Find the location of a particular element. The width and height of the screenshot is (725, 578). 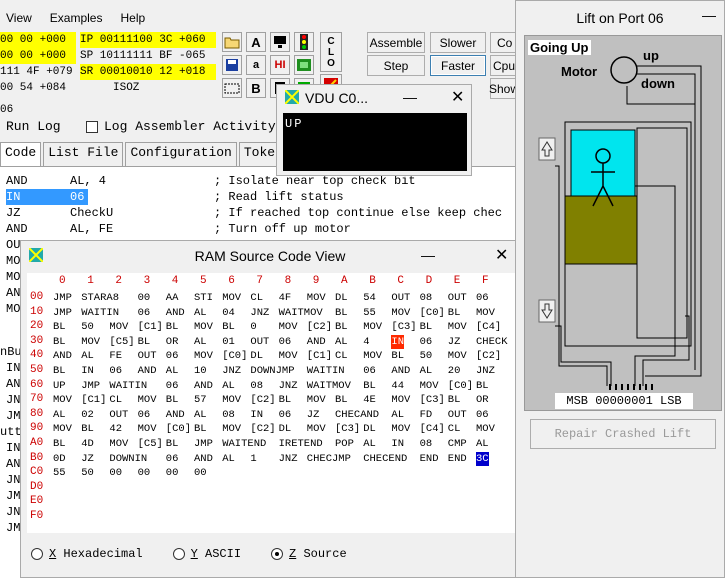

ram-cell: [C1] is located at coordinates (319, 356).